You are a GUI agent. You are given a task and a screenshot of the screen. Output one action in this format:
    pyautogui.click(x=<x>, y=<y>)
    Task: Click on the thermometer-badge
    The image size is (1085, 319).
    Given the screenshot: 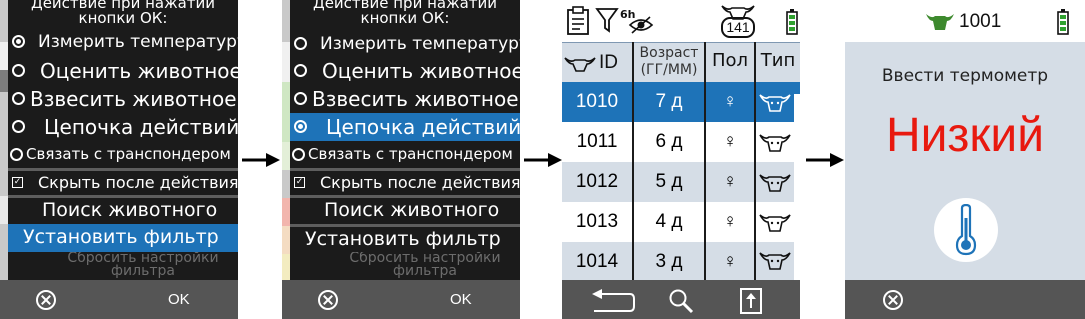 What is the action you would take?
    pyautogui.click(x=966, y=230)
    